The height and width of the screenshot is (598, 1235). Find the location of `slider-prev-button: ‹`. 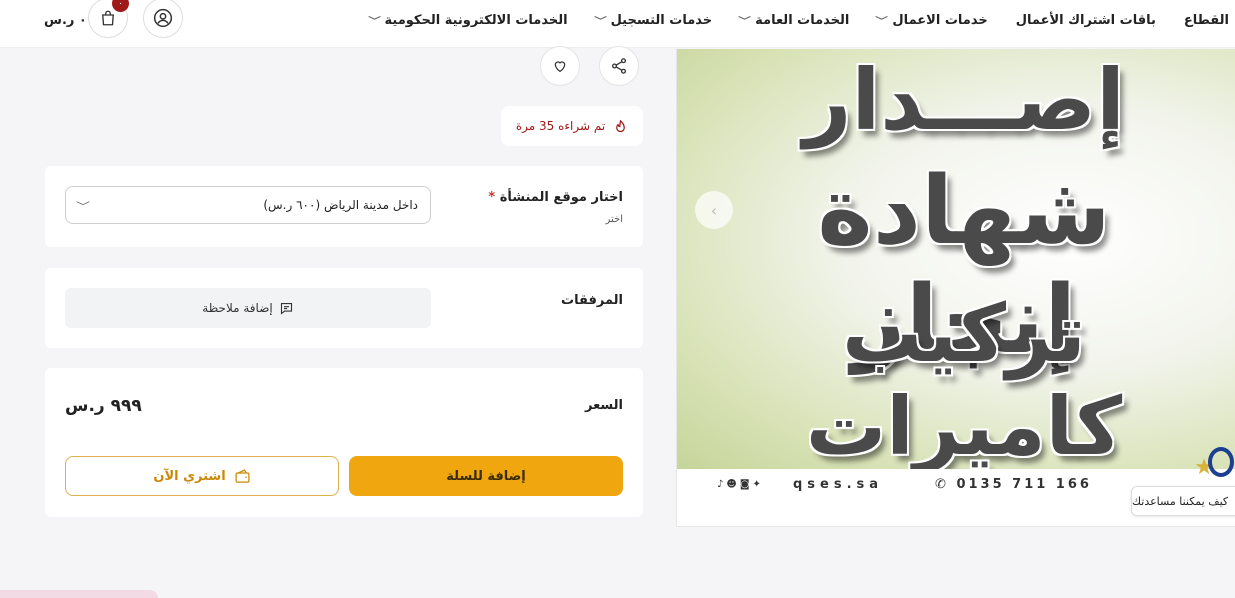

slider-prev-button: ‹ is located at coordinates (714, 210).